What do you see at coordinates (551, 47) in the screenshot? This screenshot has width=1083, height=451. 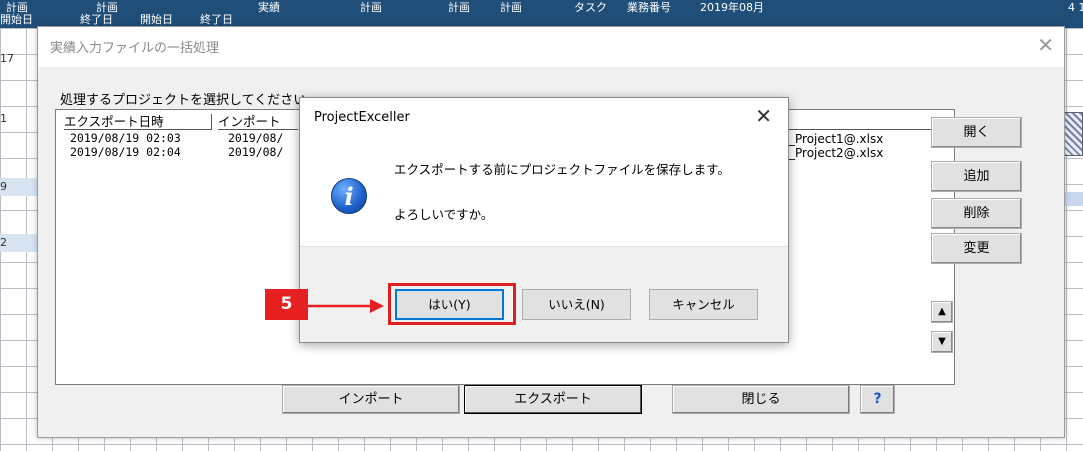 I see `form-titlebar: 実績入力ファイルの一括処理 ✕` at bounding box center [551, 47].